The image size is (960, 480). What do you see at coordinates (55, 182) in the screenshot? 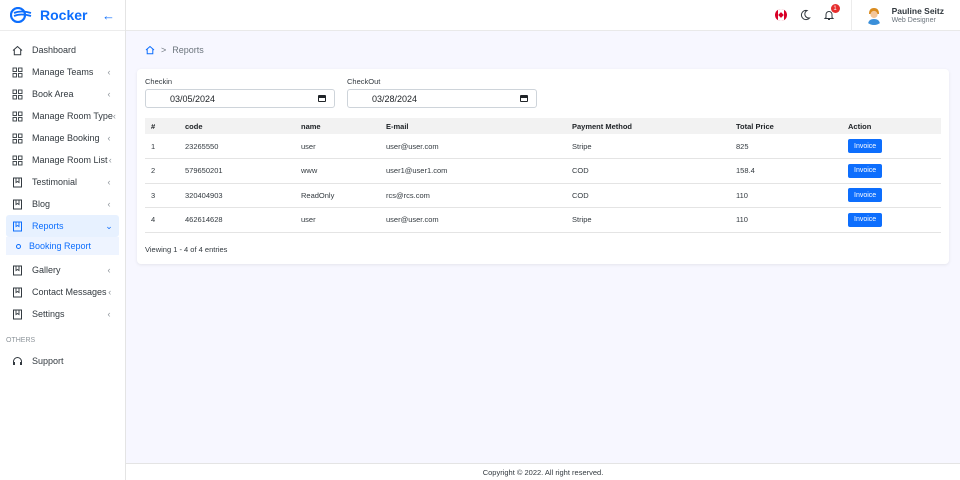
I see `sidebar-item-label: Testimonial` at bounding box center [55, 182].